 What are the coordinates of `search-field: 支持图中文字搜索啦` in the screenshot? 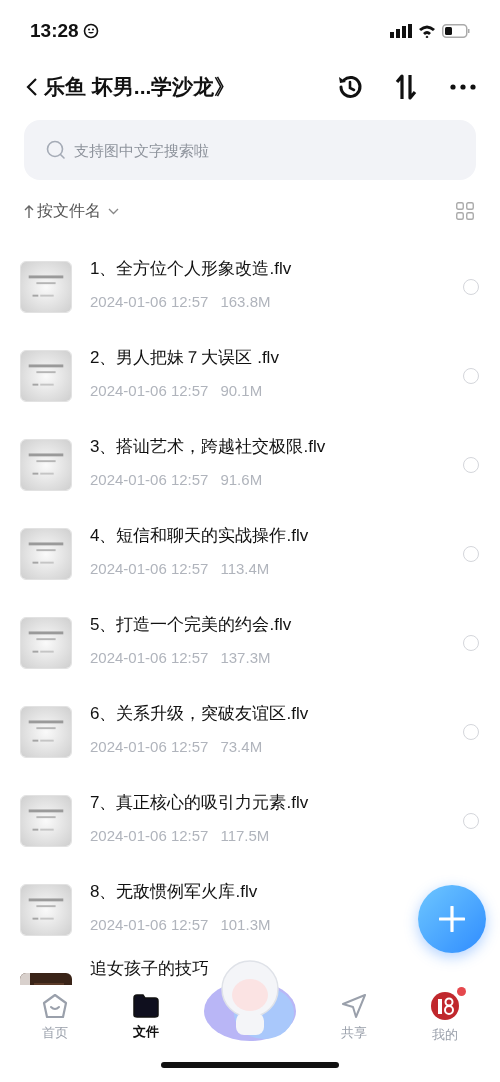 It's located at (250, 150).